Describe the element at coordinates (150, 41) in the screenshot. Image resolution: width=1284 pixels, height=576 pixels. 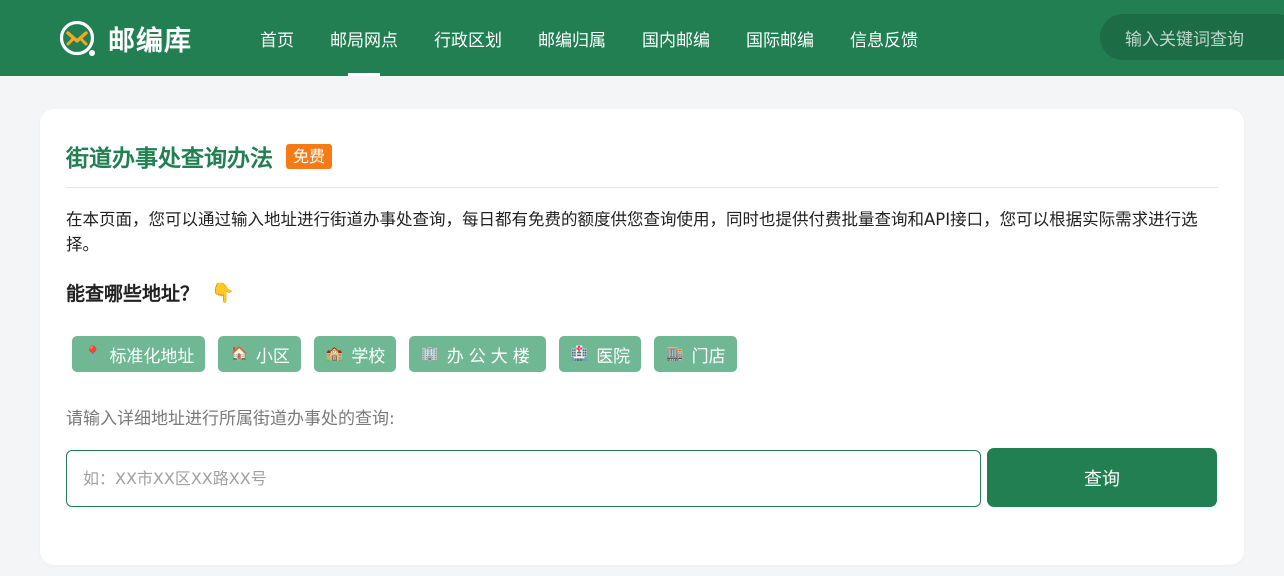
I see `logo-text: 邮编库` at that location.